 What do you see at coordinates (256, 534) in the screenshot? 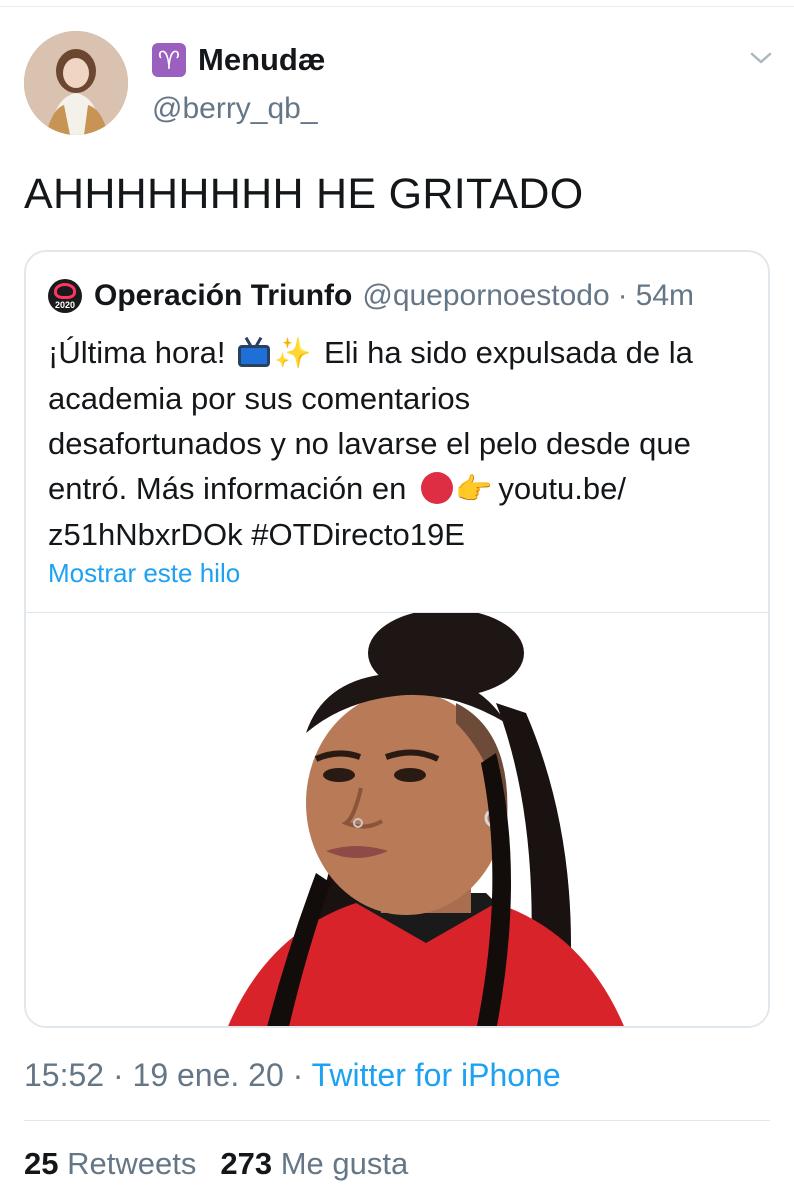
I see `quoted-line-5: z51hNbxrDOk #OTDirecto19E` at bounding box center [256, 534].